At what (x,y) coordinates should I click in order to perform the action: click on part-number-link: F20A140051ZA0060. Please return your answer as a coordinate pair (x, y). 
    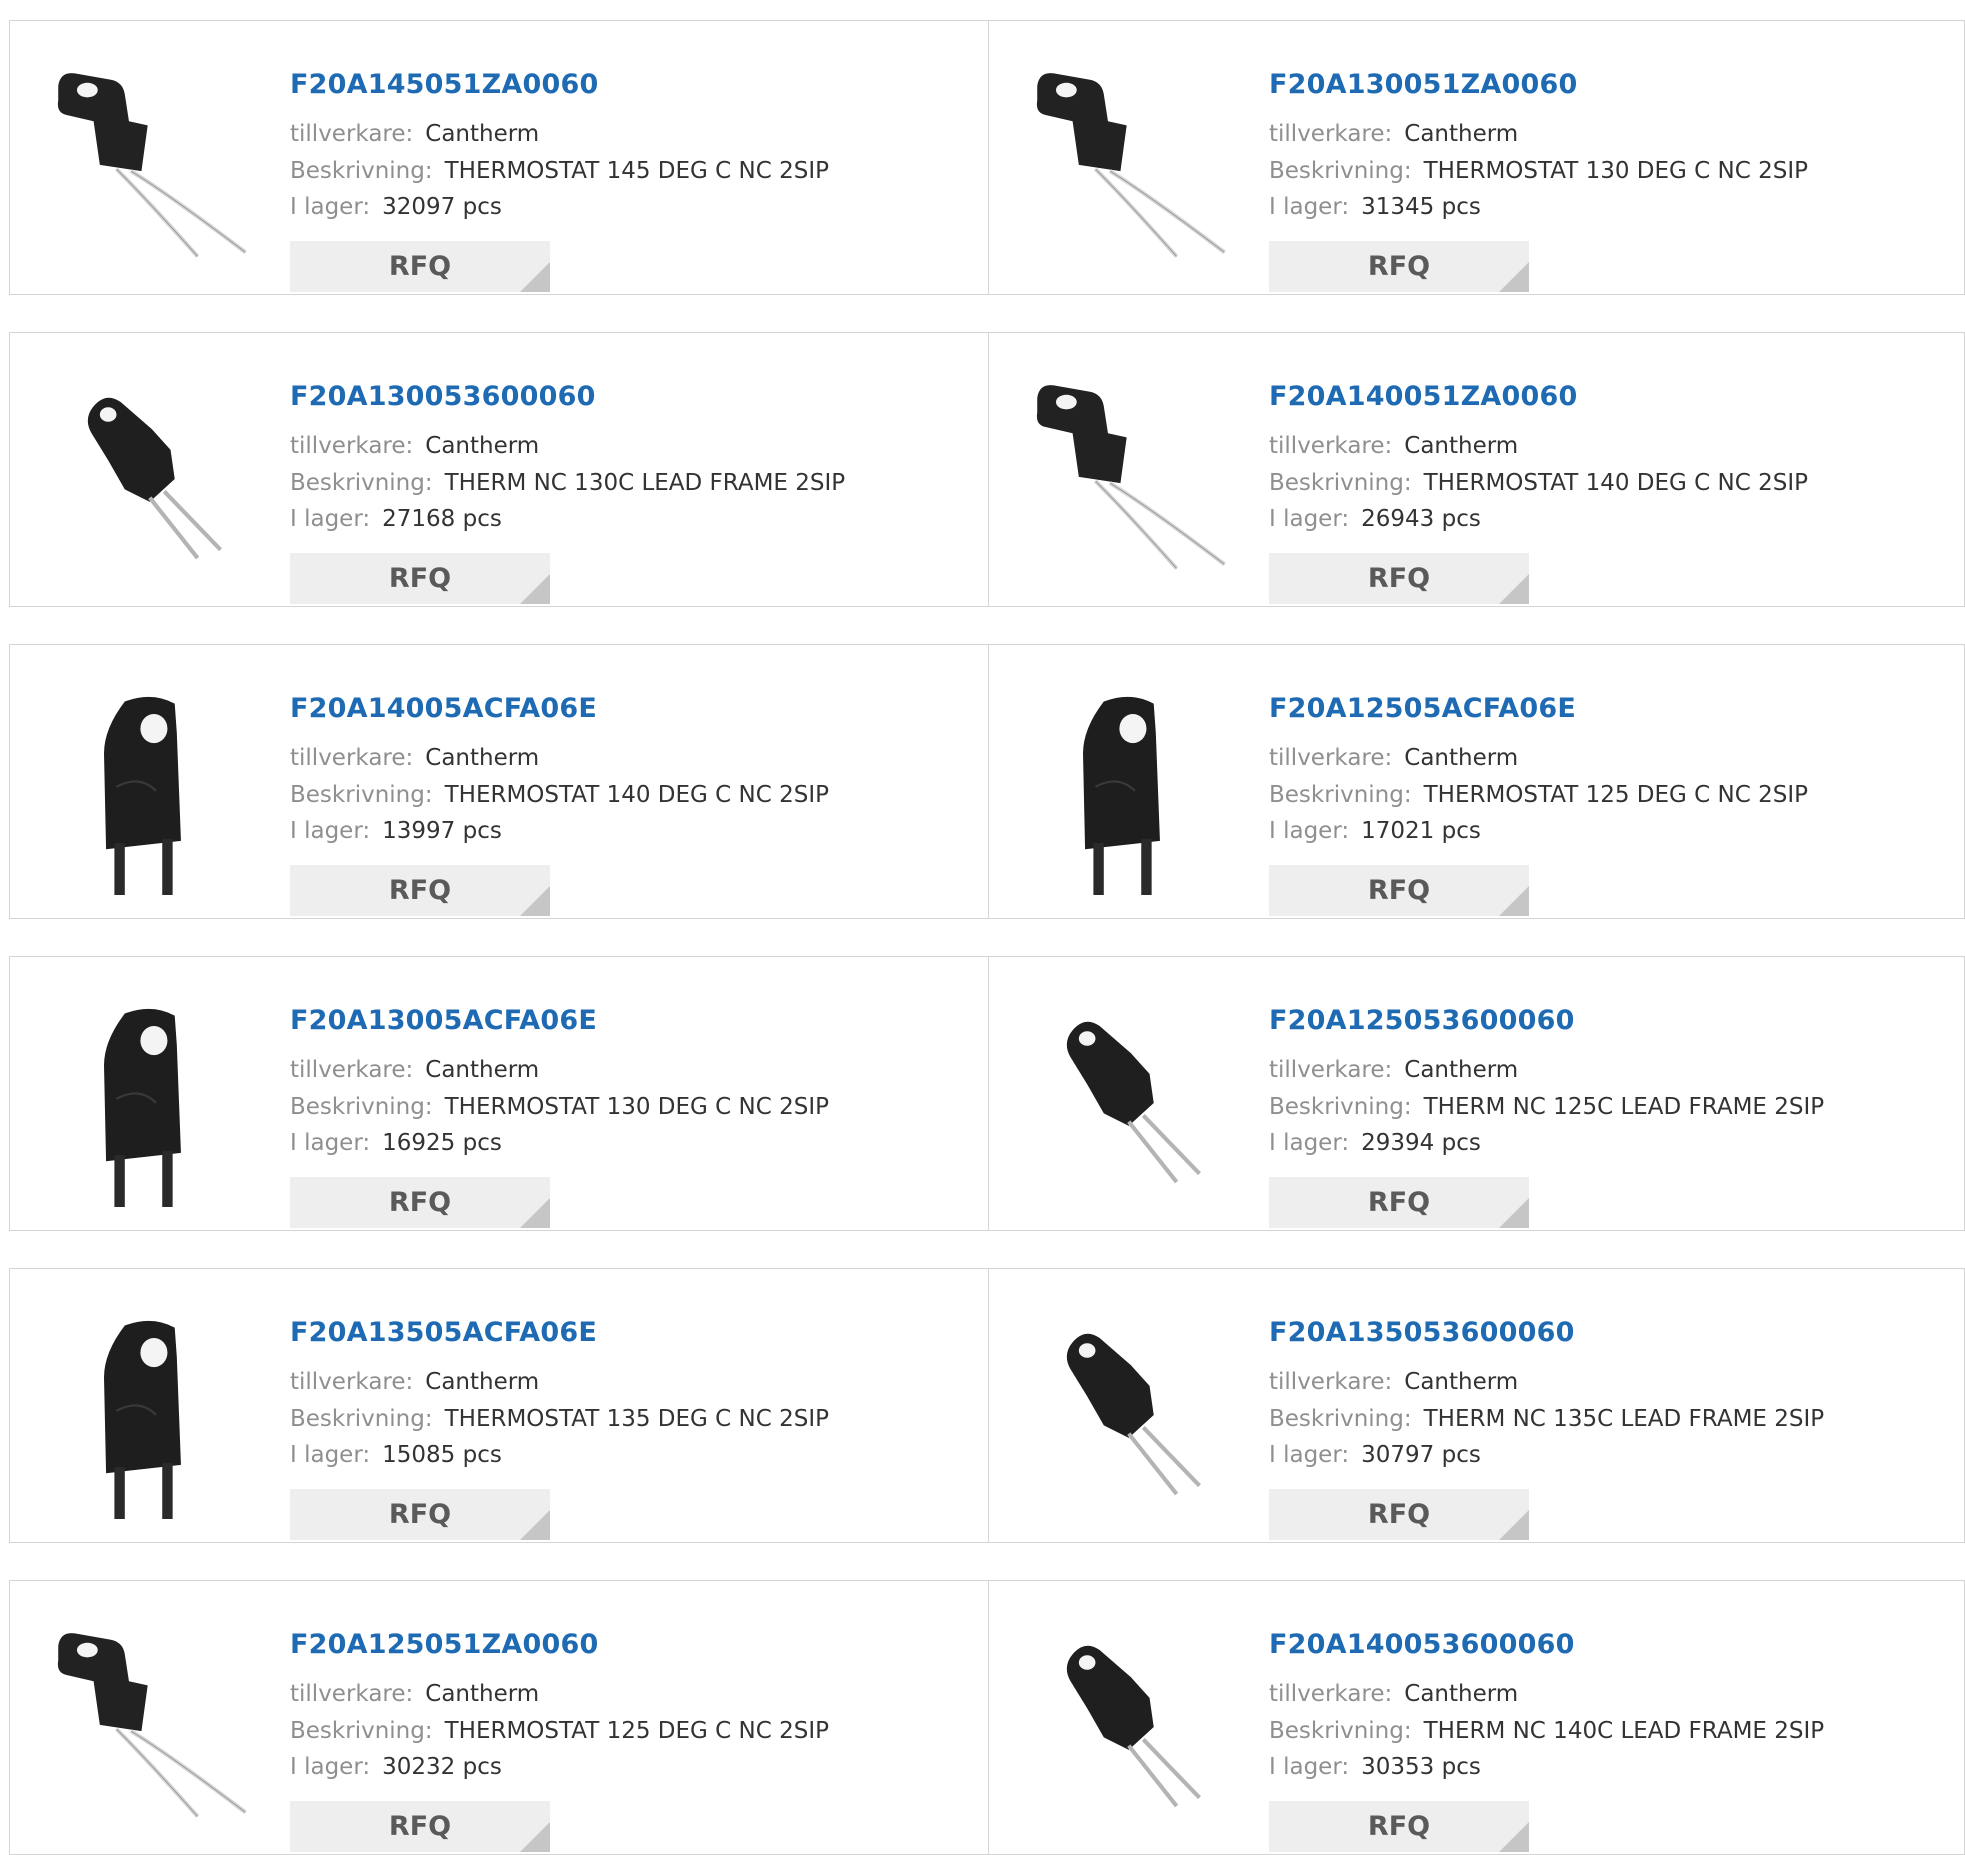
    Looking at the image, I should click on (1423, 397).